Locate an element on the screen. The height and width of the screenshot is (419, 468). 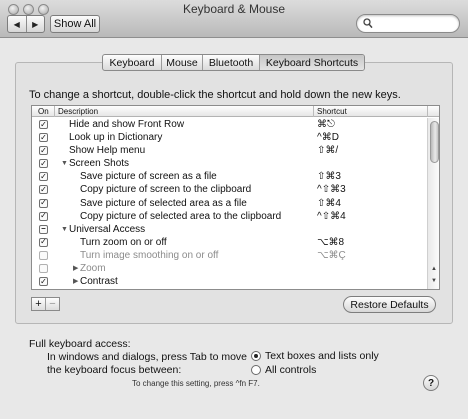
full-keyboard-access-label: Full keyboard access: is located at coordinates (80, 344).